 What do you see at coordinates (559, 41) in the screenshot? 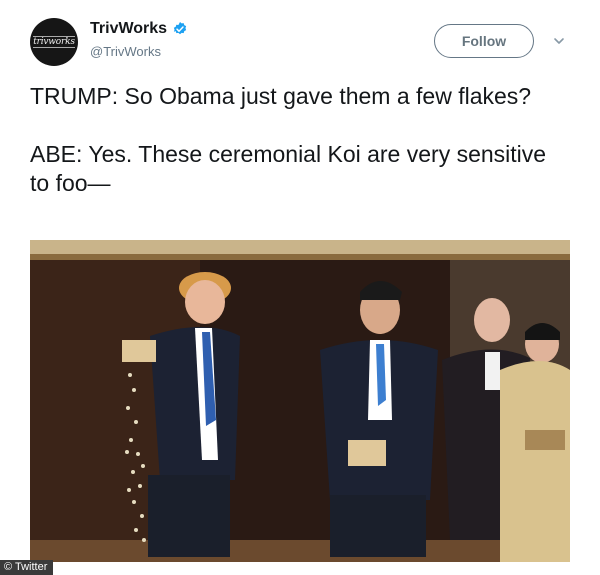
I see `chevron-down-icon` at bounding box center [559, 41].